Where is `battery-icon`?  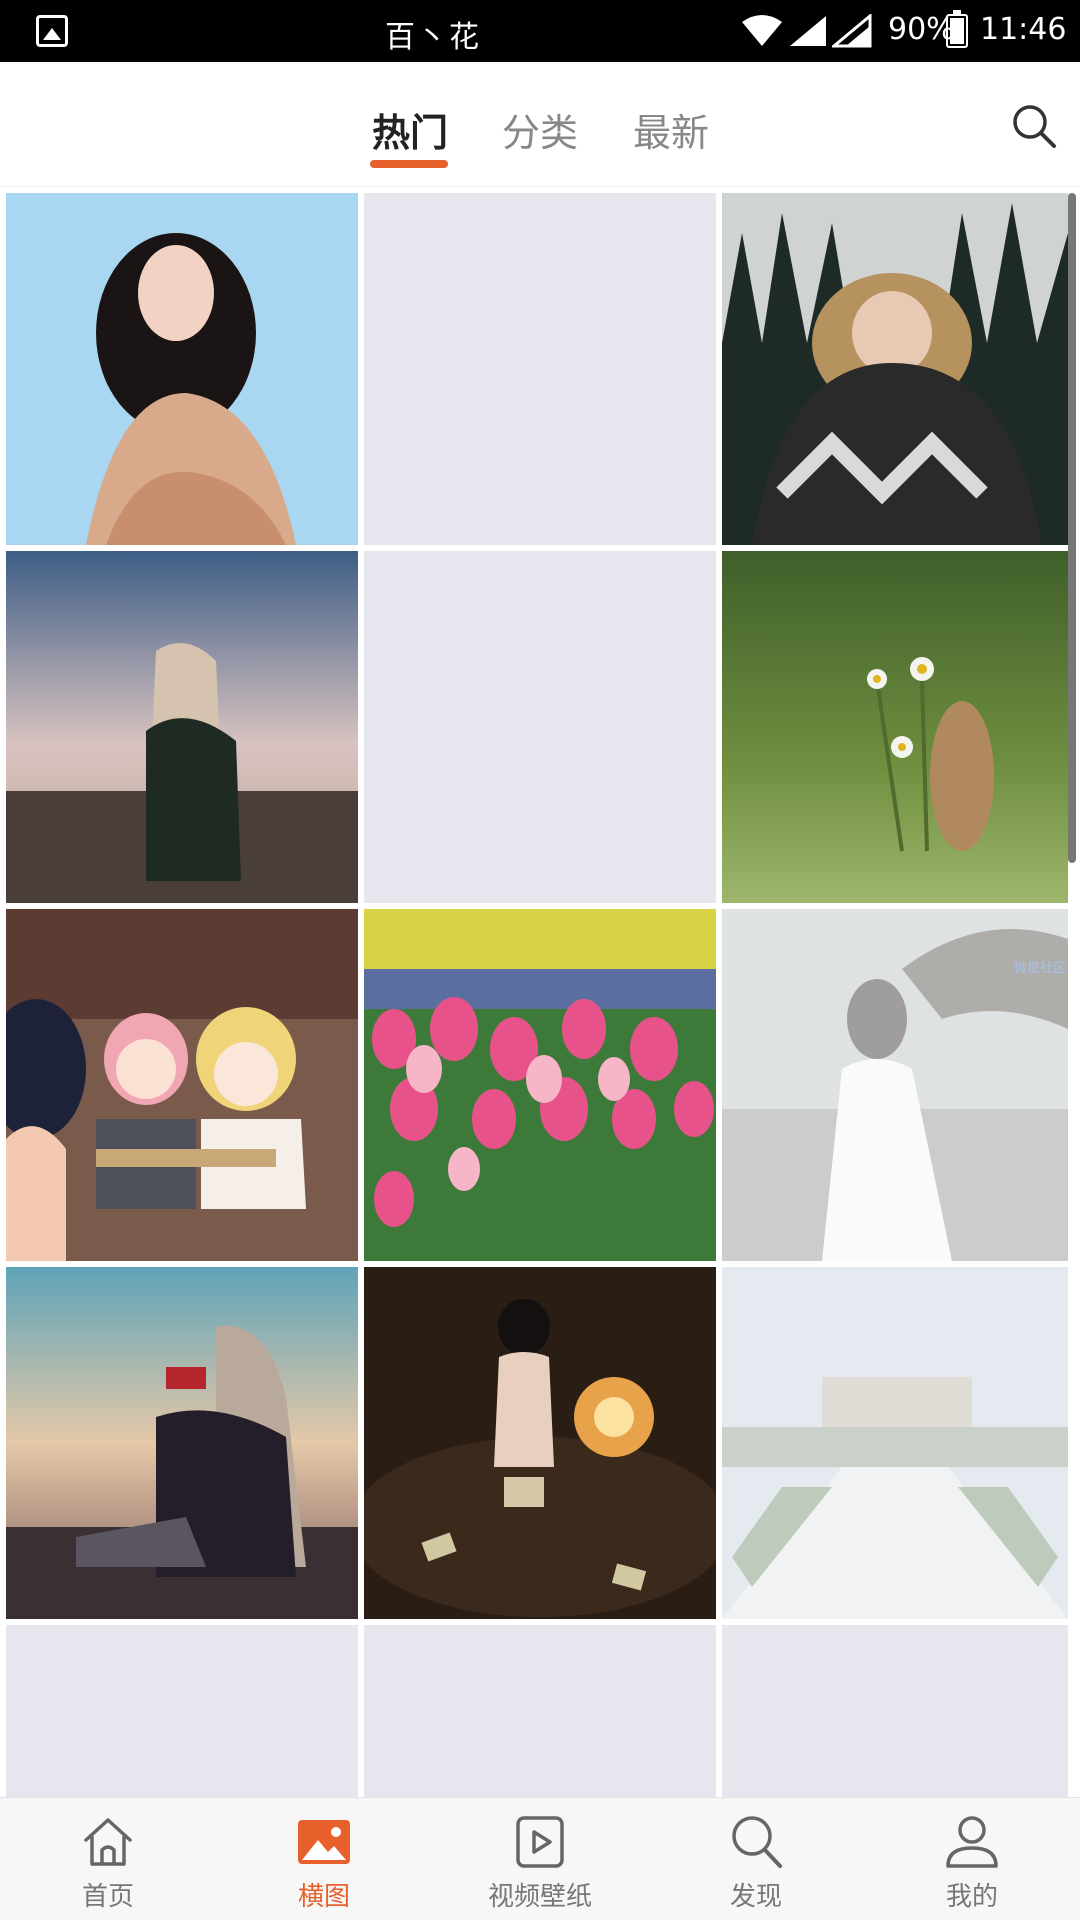
battery-icon is located at coordinates (957, 29).